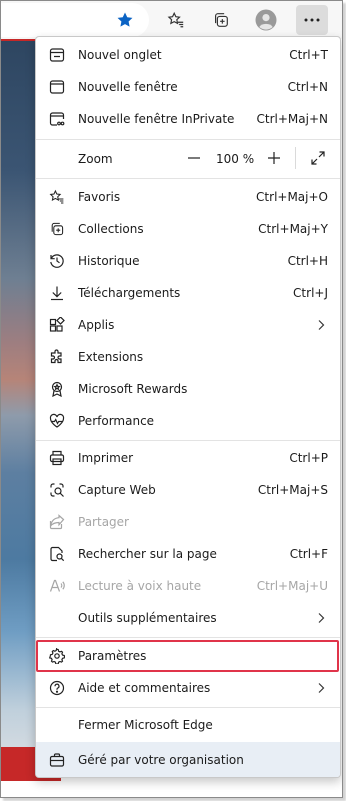  Describe the element at coordinates (188, 55) in the screenshot. I see `menu-item-new-tab: Nouvel onglet Ctrl+T` at that location.